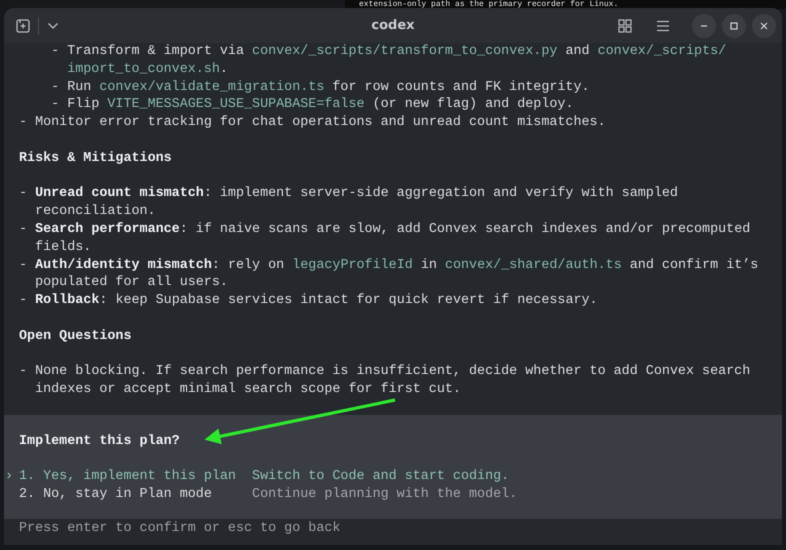  I want to click on pointer-icon: ›, so click(11, 477).